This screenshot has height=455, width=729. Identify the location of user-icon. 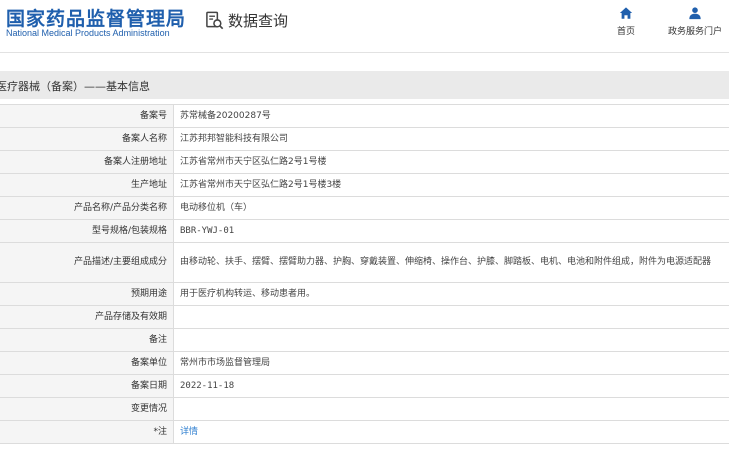
(695, 13).